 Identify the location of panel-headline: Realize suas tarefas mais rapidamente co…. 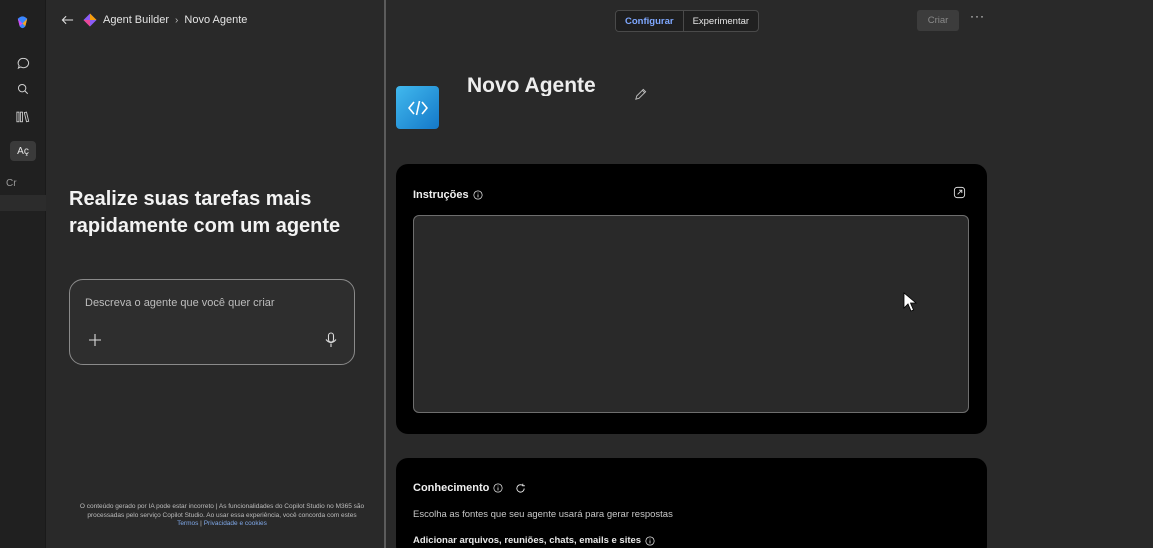
(205, 212).